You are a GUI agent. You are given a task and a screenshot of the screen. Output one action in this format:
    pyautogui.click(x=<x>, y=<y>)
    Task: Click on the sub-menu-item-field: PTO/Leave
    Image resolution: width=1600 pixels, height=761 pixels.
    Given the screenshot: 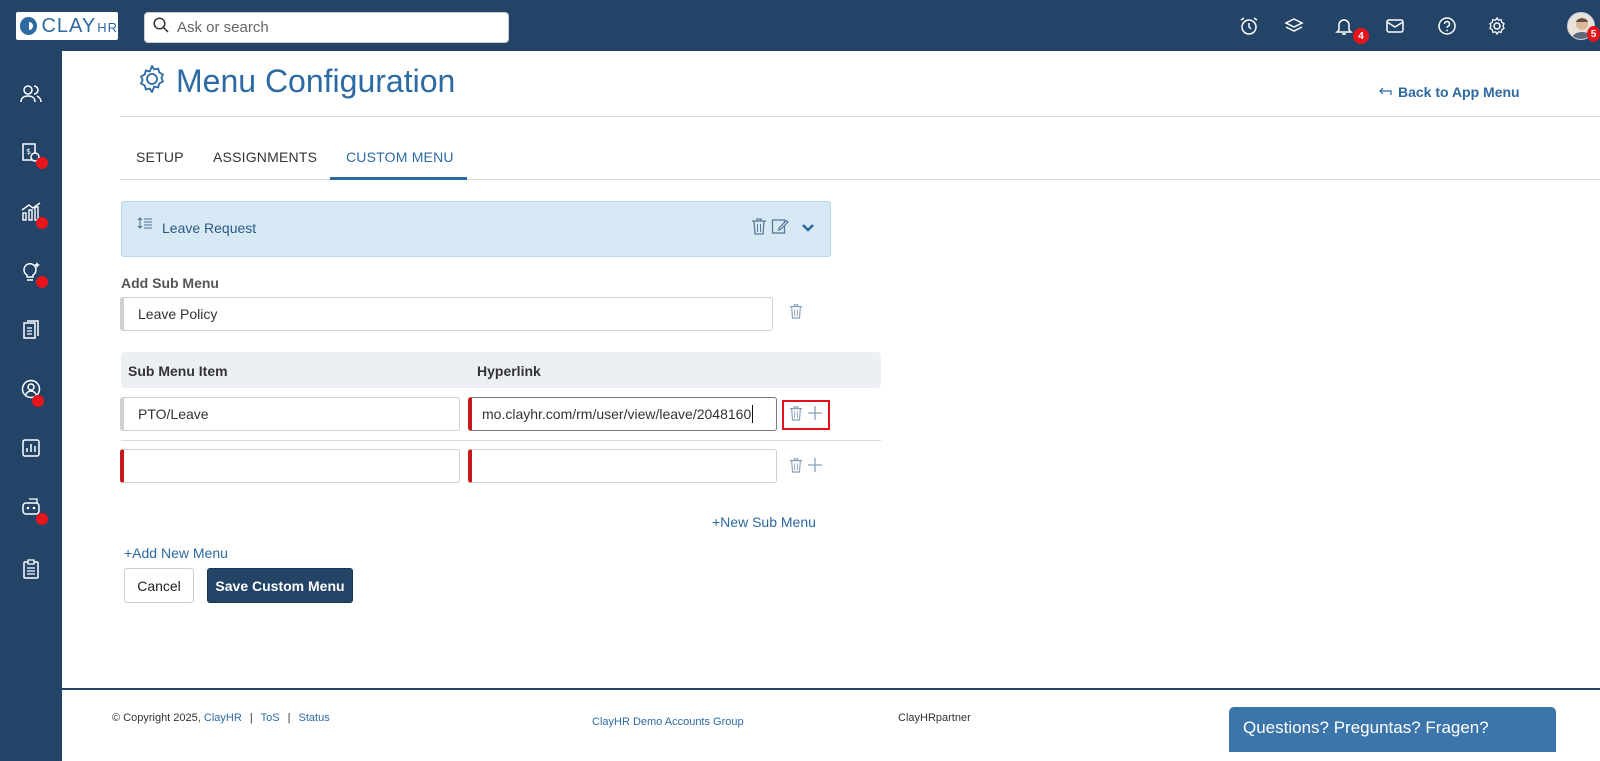 What is the action you would take?
    pyautogui.click(x=290, y=414)
    